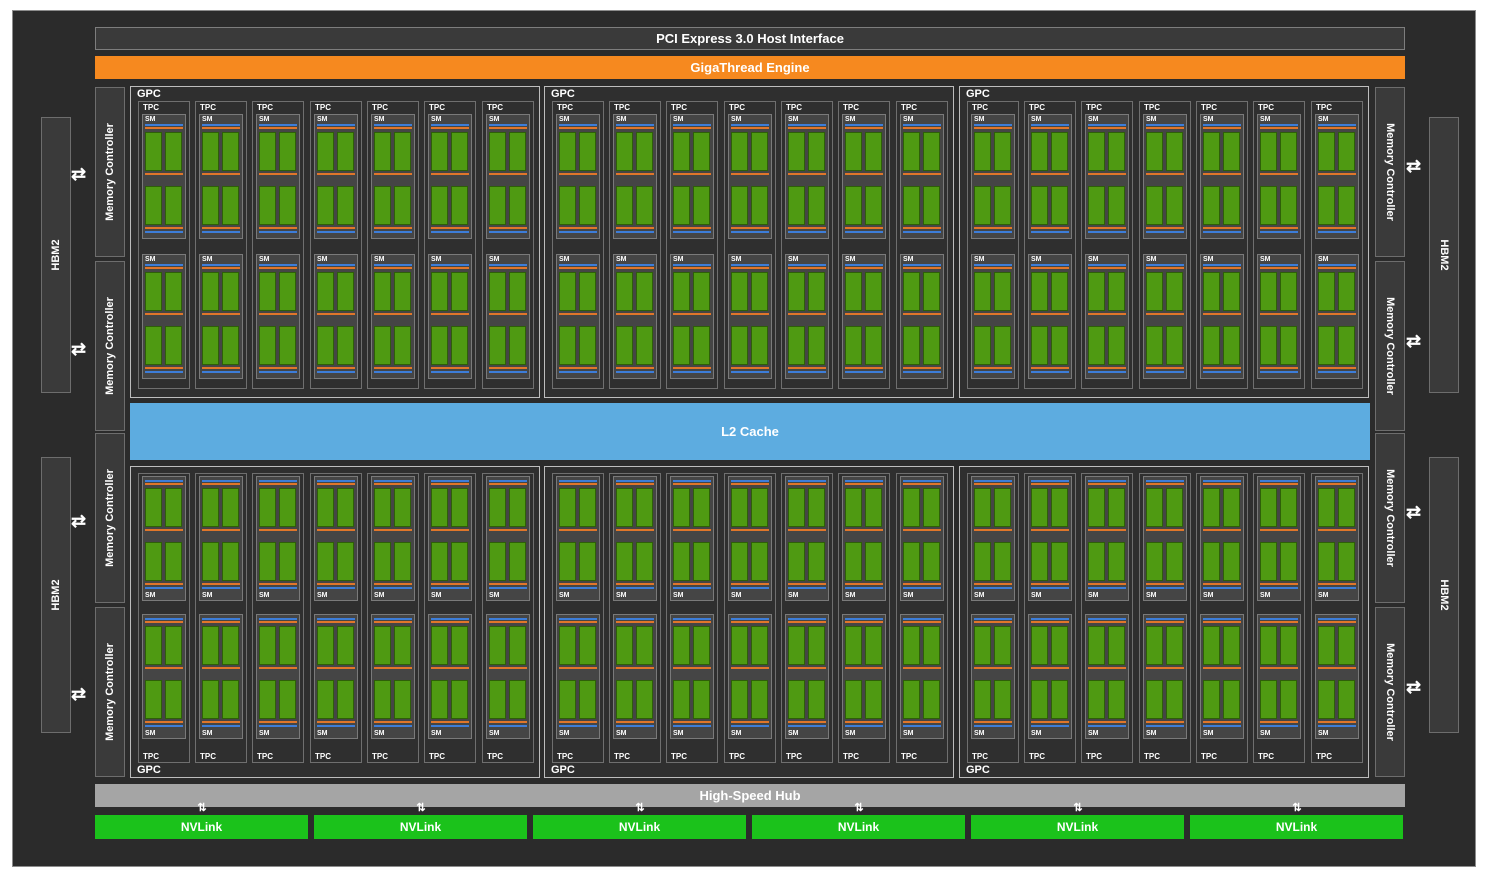 The width and height of the screenshot is (1492, 882). I want to click on bidirectional-arrow-icon: ⇅, so click(859, 808).